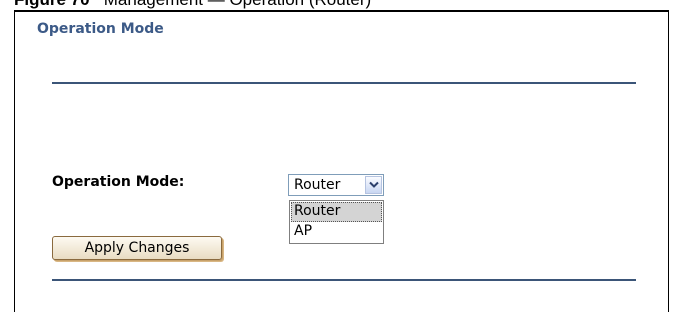  I want to click on bottom-divider, so click(344, 280).